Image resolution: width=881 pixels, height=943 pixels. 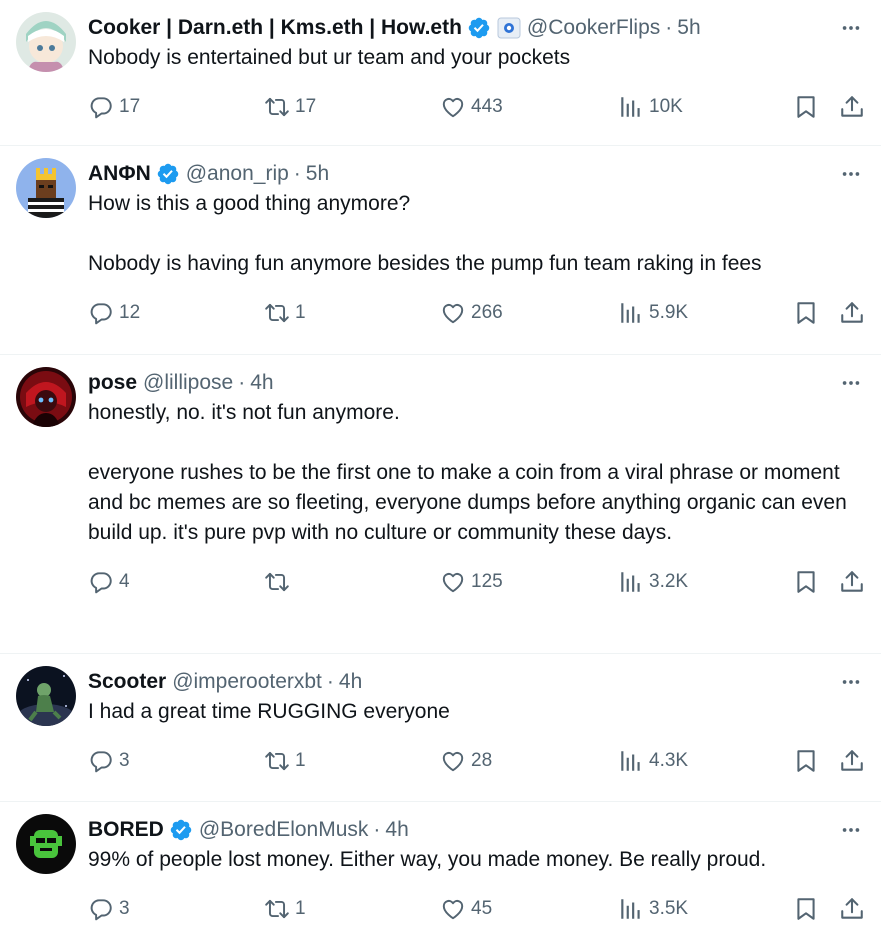 What do you see at coordinates (284, 830) in the screenshot?
I see `author-handle: @BoredElonMusk` at bounding box center [284, 830].